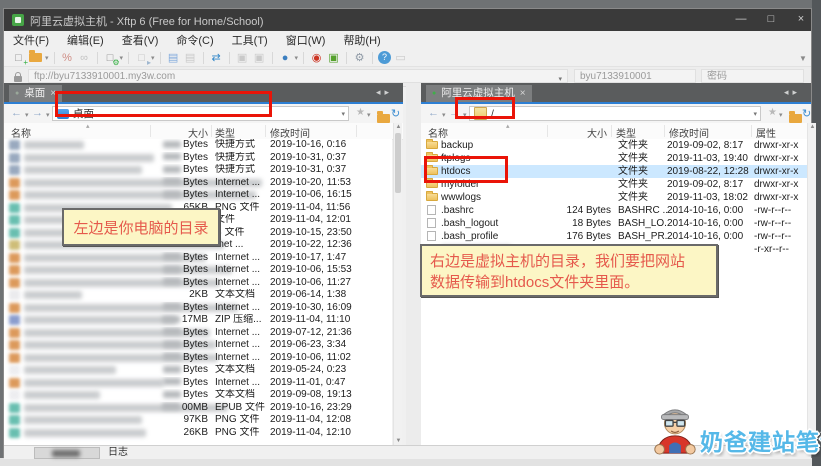 The height and width of the screenshot is (466, 821). What do you see at coordinates (198, 370) in the screenshot?
I see `file-row: Bytes 文本文档 2019-05-24, 0:23` at bounding box center [198, 370].